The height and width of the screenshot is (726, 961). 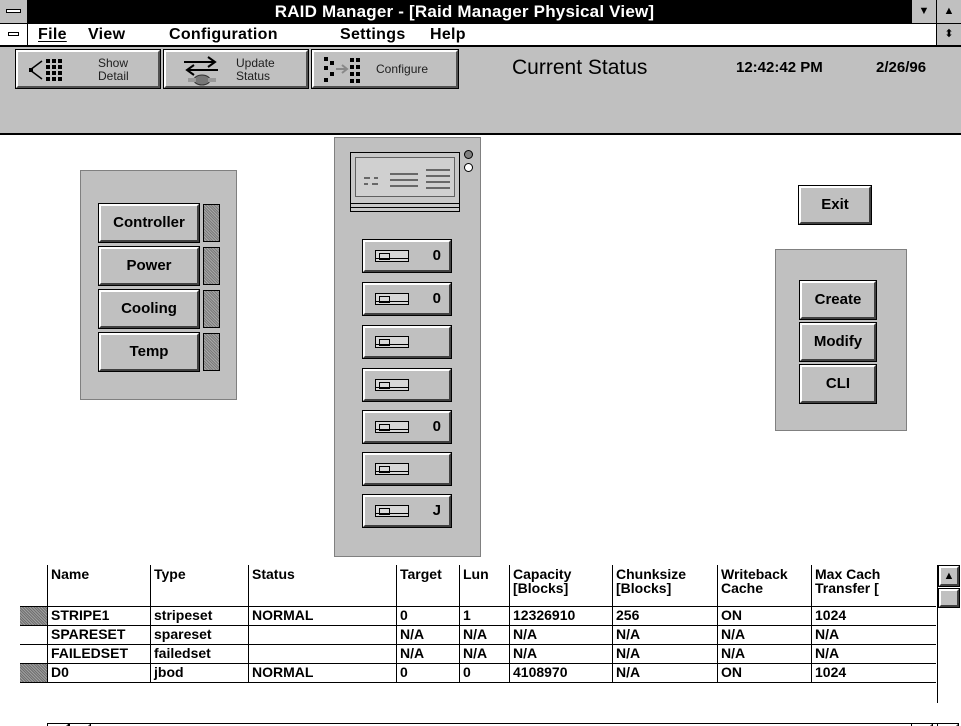 I want to click on cli-button: CLI, so click(x=838, y=384).